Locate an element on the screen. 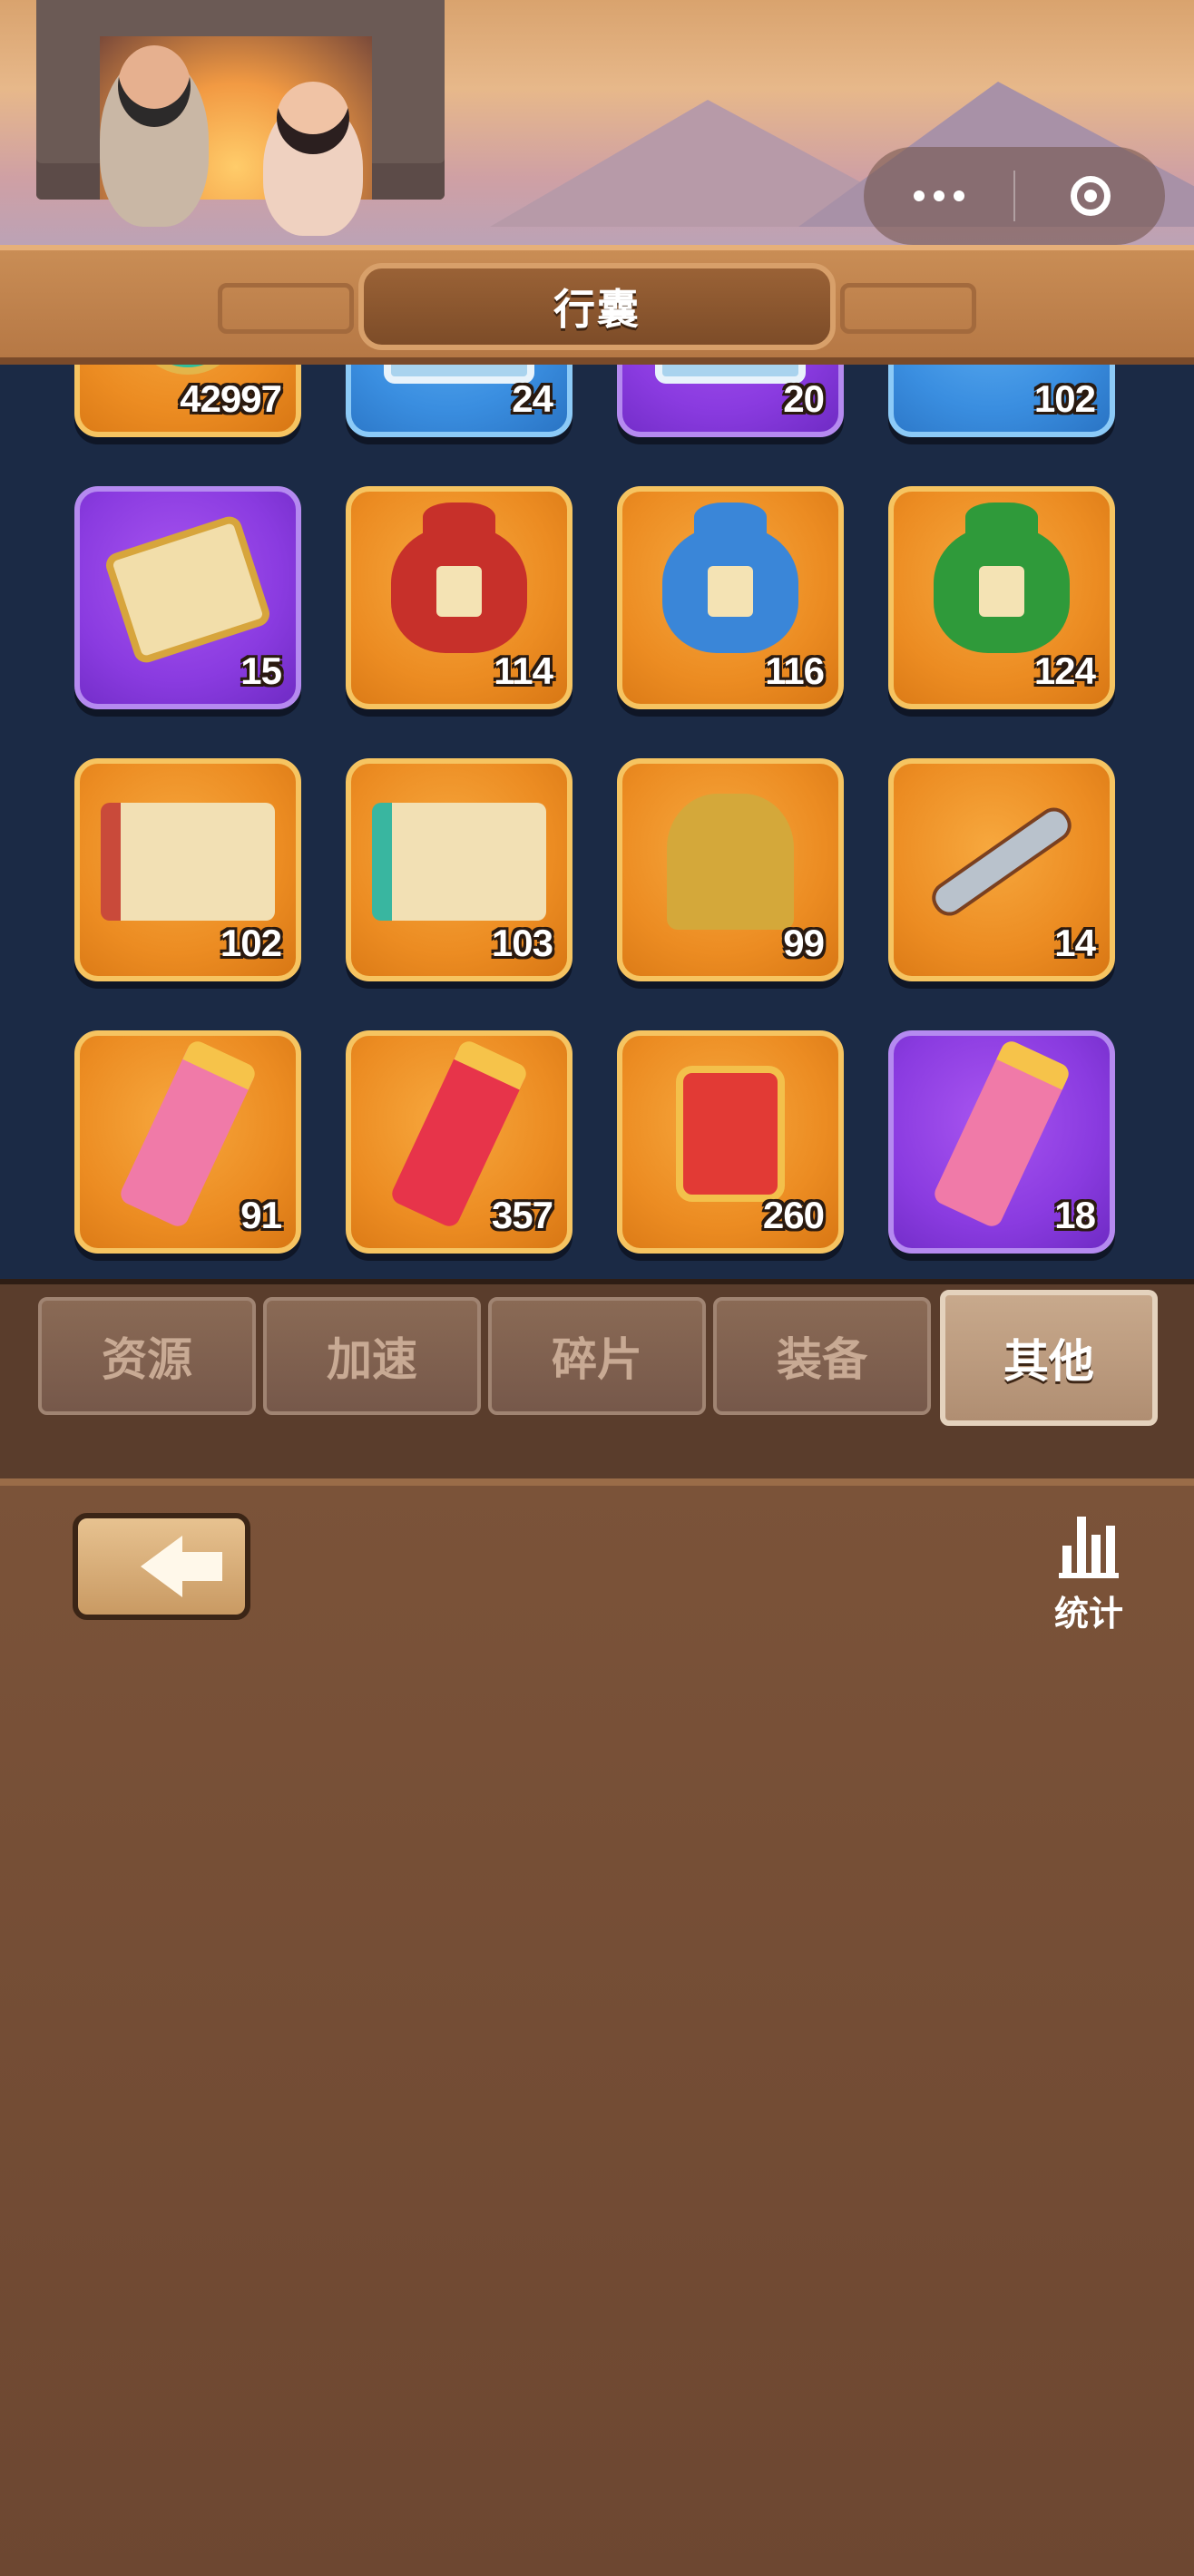  tab-label: 加速 is located at coordinates (372, 1359).